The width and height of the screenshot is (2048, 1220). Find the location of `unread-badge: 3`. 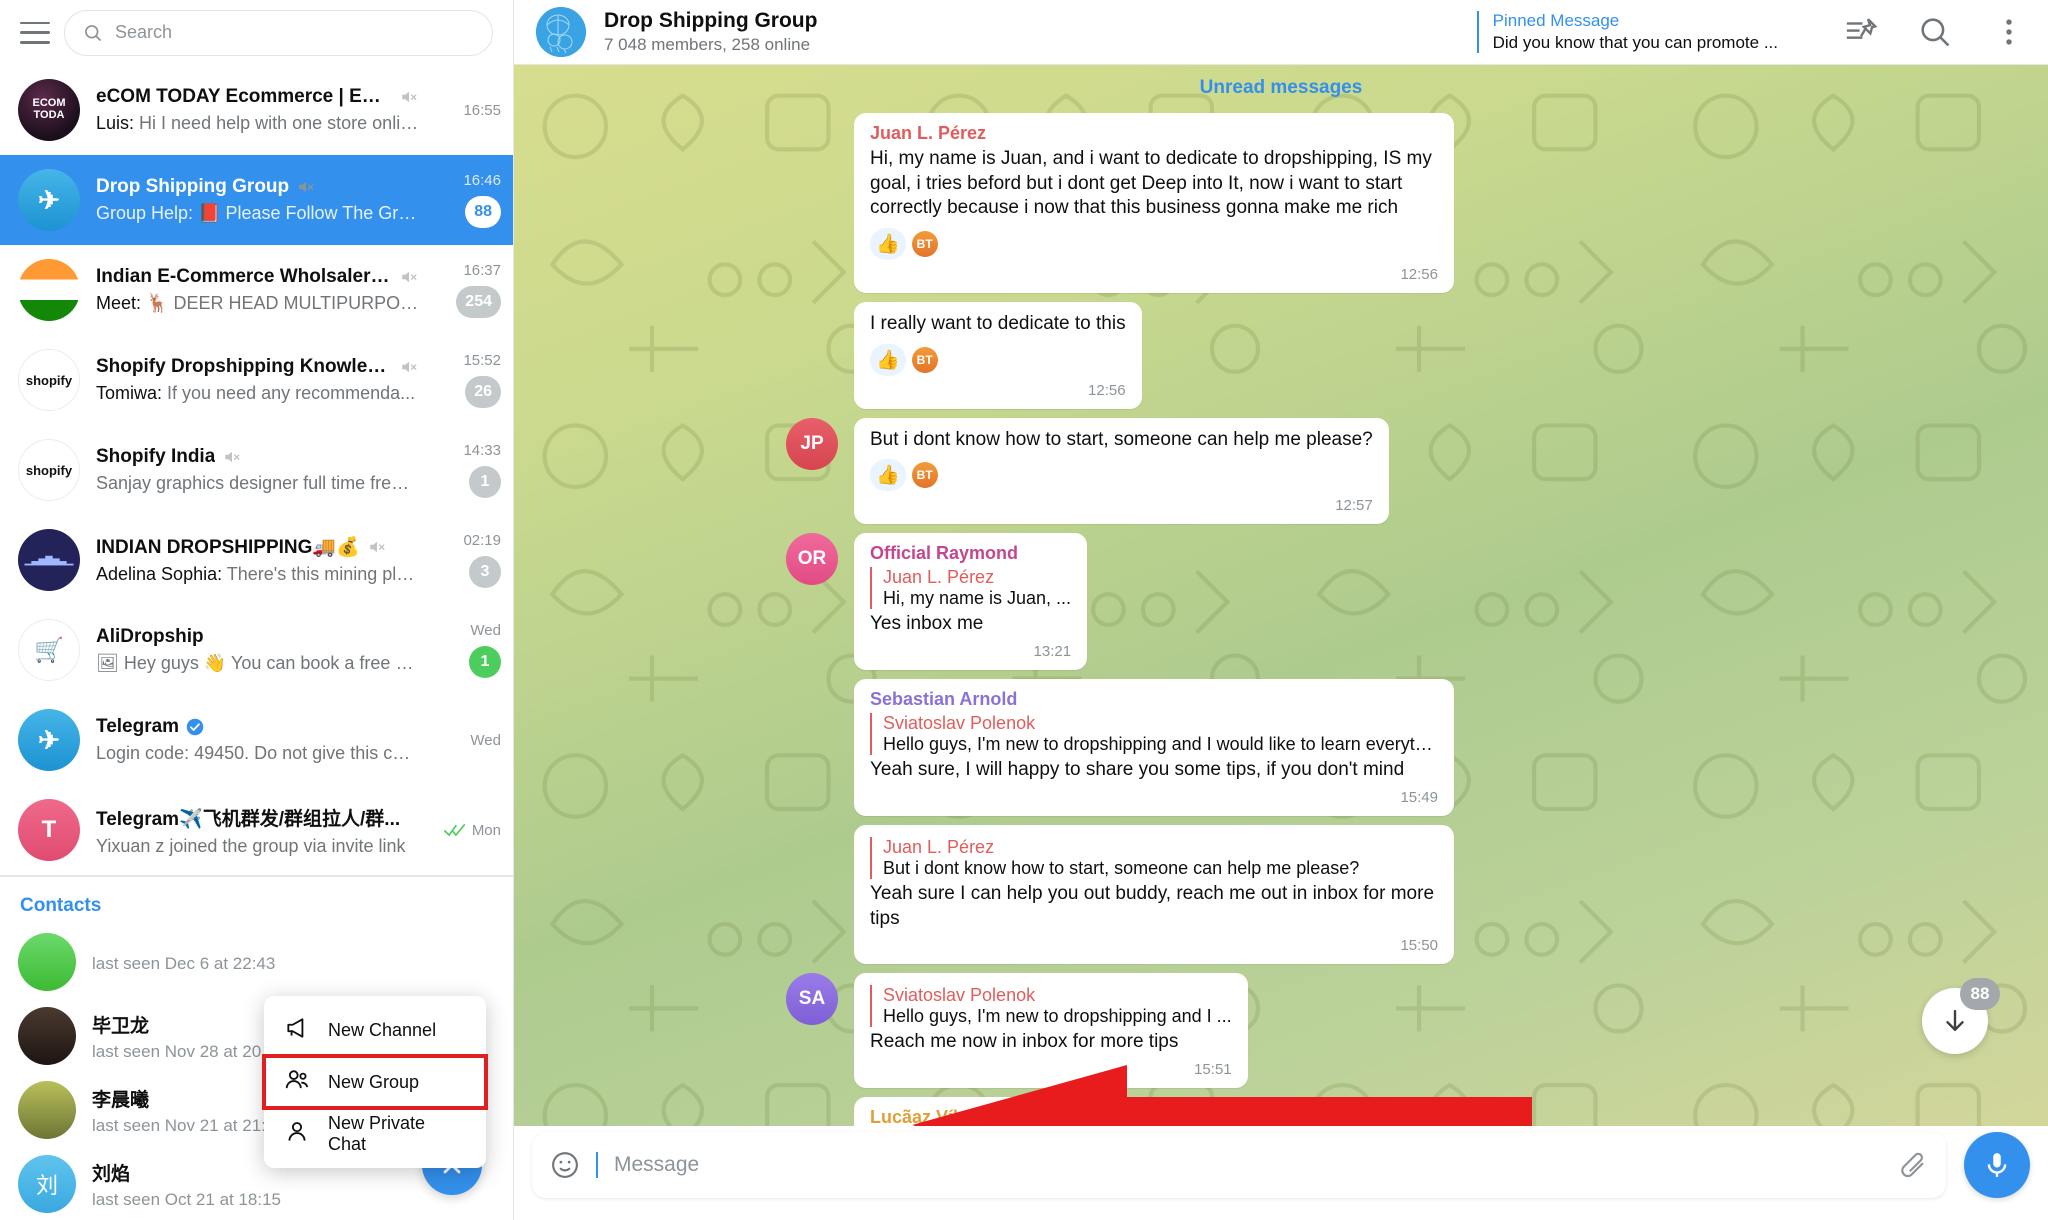

unread-badge: 3 is located at coordinates (485, 572).